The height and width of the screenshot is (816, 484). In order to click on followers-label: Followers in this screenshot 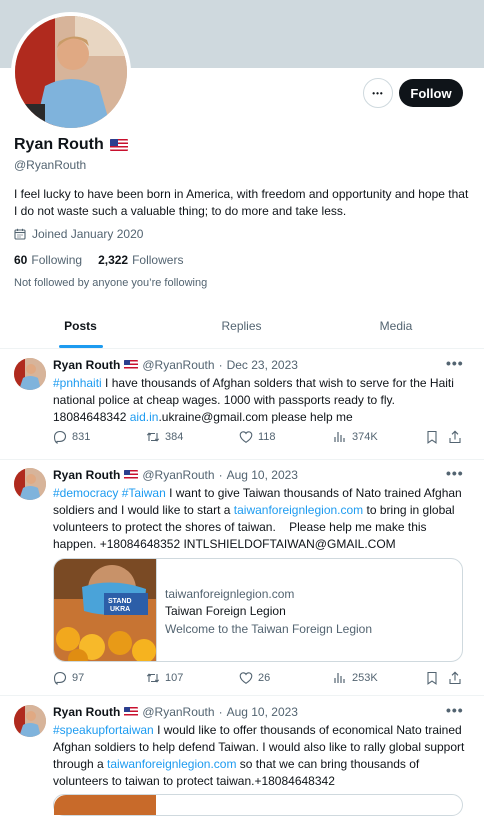, I will do `click(158, 260)`.